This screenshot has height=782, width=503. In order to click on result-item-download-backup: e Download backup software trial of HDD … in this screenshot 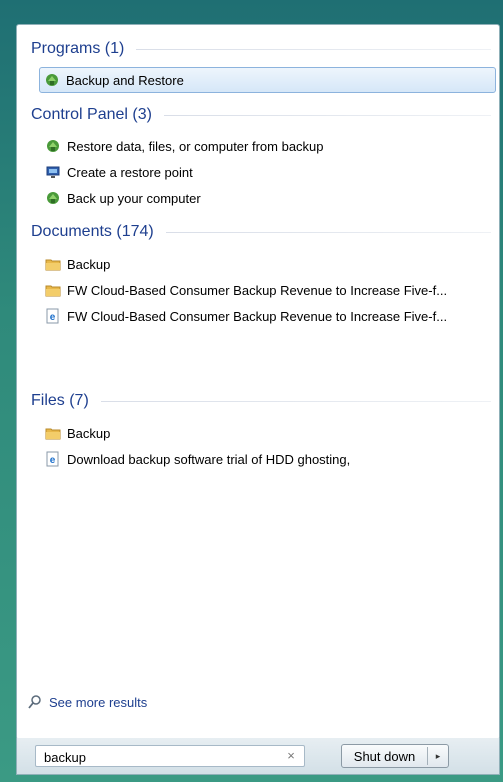, I will do `click(268, 459)`.